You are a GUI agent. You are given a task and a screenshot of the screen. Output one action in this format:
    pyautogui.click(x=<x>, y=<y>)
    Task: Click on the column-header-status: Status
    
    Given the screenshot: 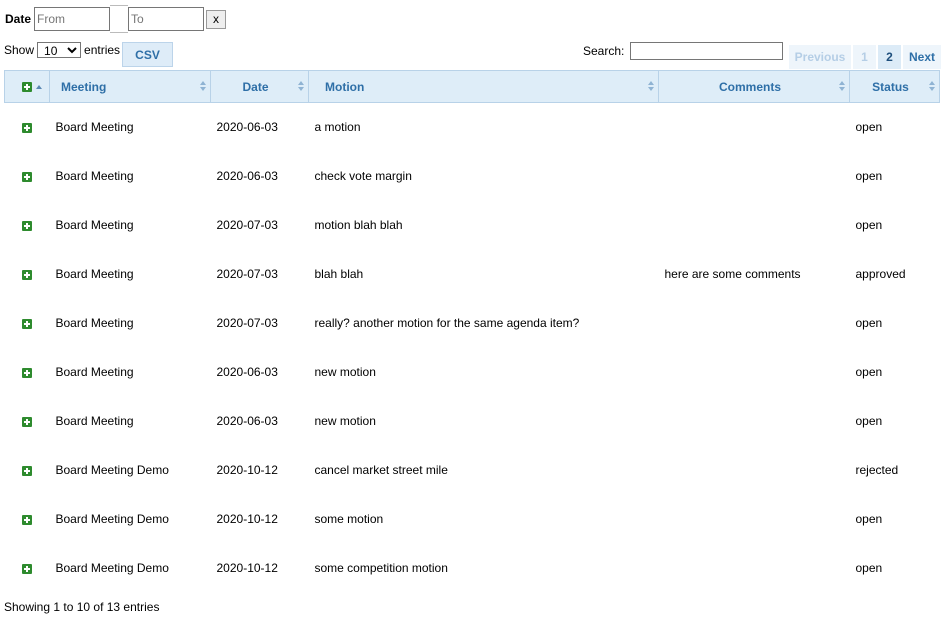 What is the action you would take?
    pyautogui.click(x=894, y=86)
    